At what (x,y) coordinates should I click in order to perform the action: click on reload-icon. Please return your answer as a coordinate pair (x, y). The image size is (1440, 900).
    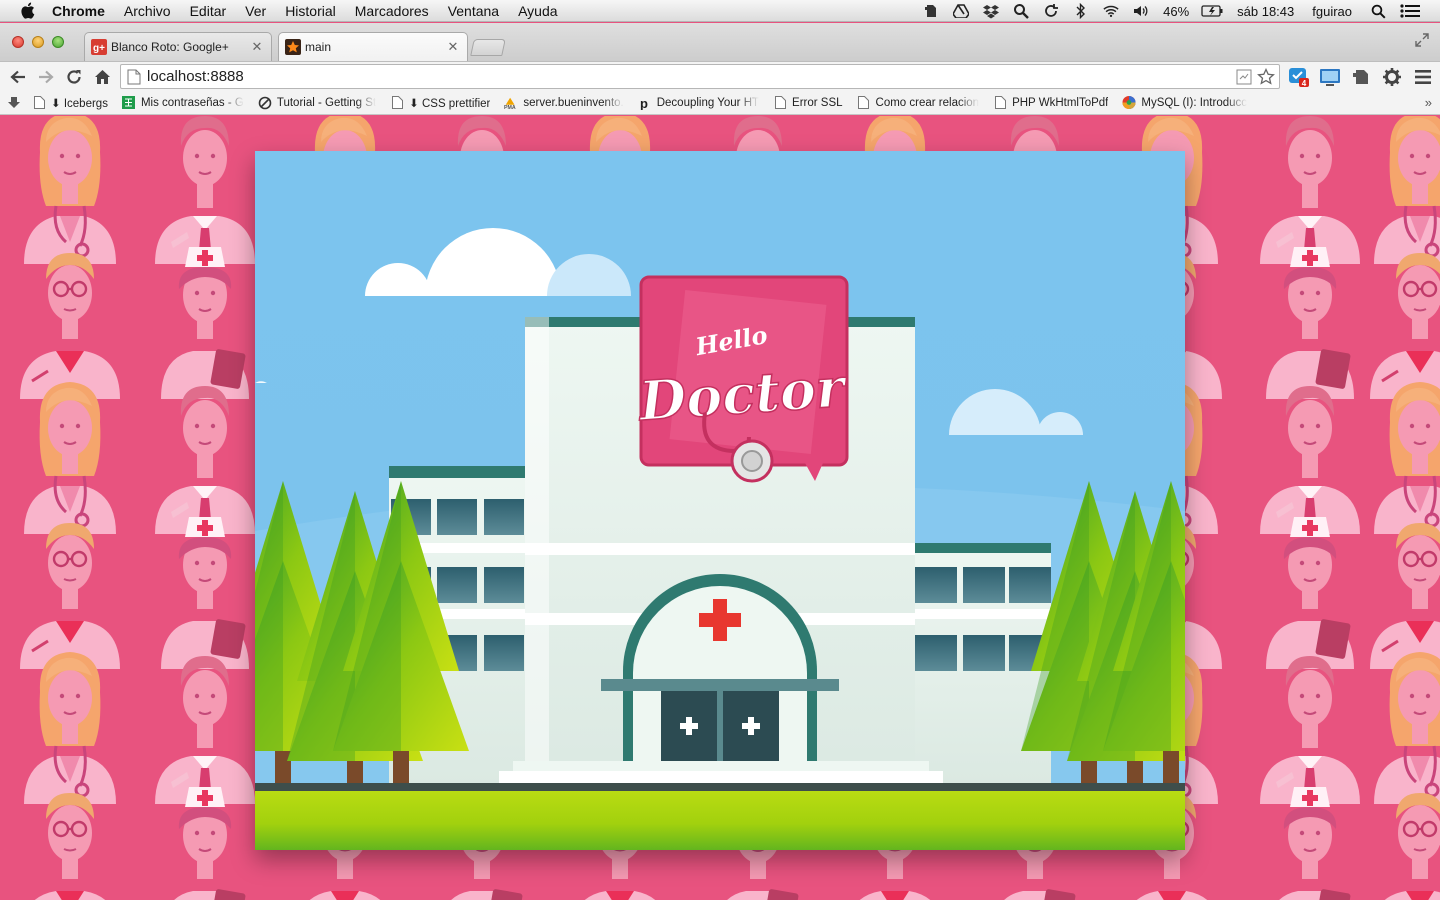
    Looking at the image, I should click on (74, 77).